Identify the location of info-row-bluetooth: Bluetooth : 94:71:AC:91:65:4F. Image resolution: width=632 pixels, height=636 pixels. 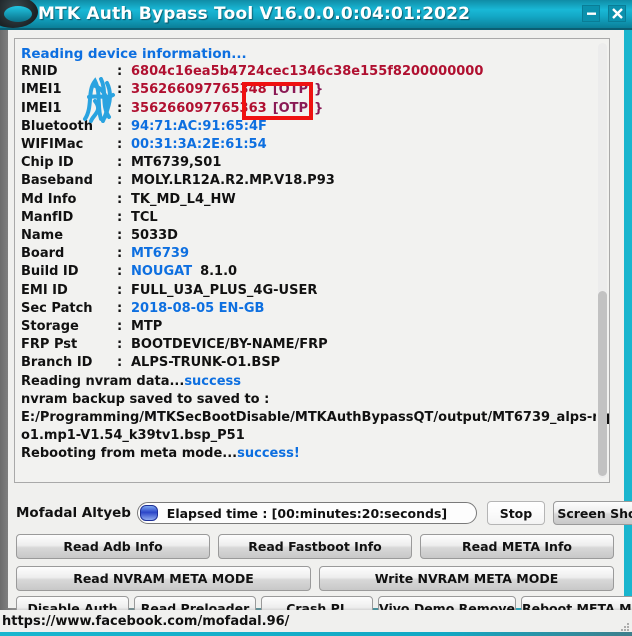
(306, 127).